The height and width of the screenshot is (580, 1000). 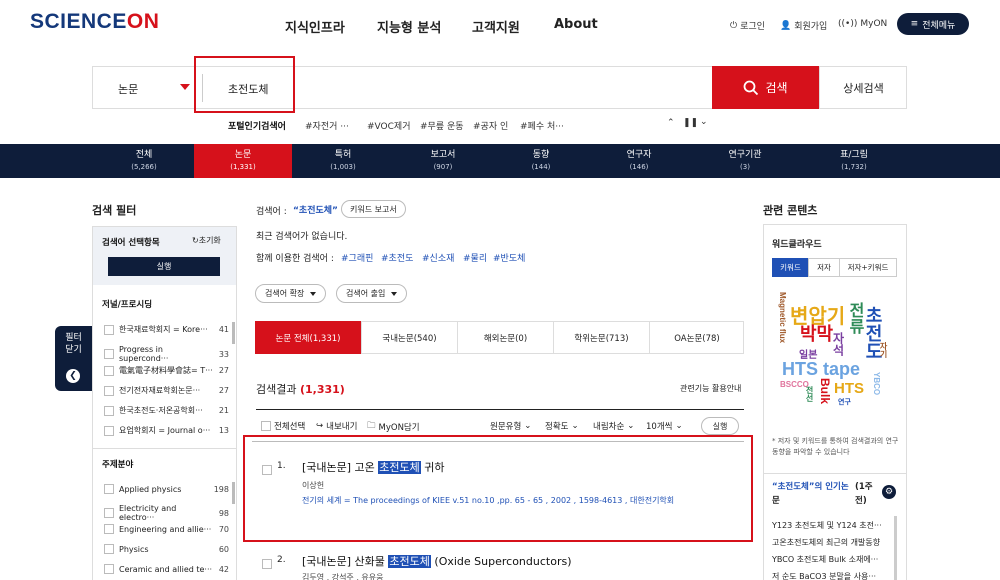 I want to click on filter-run-button: 실행, so click(x=164, y=266).